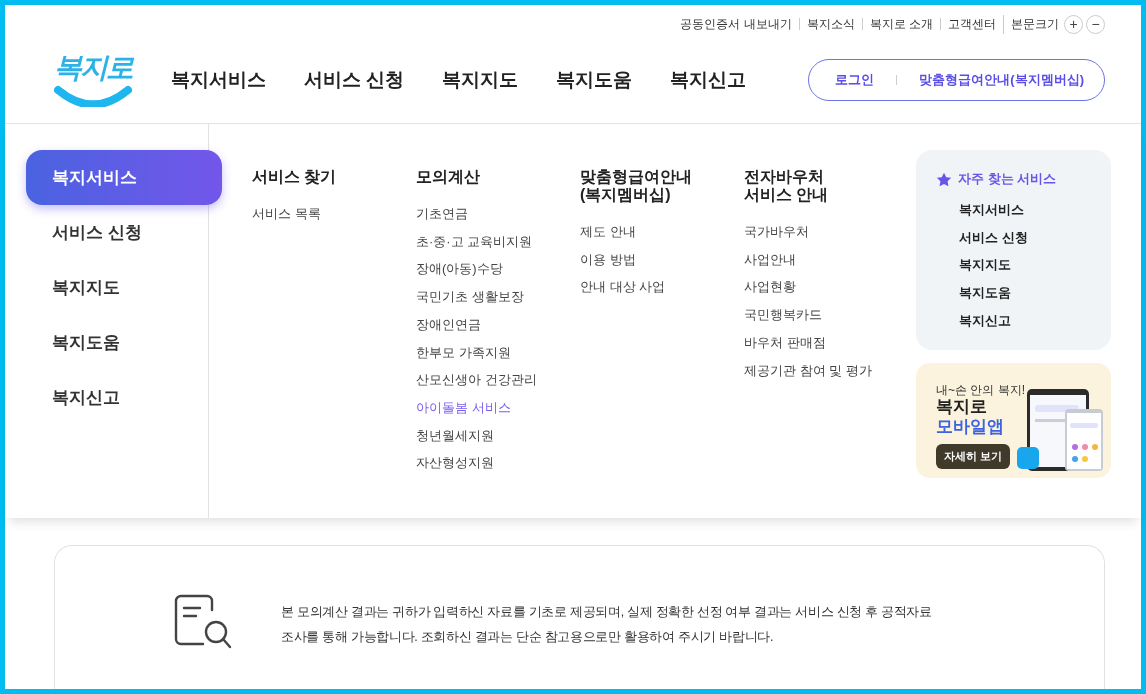 The height and width of the screenshot is (694, 1146). What do you see at coordinates (826, 259) in the screenshot?
I see `menu-link: 사업안내` at bounding box center [826, 259].